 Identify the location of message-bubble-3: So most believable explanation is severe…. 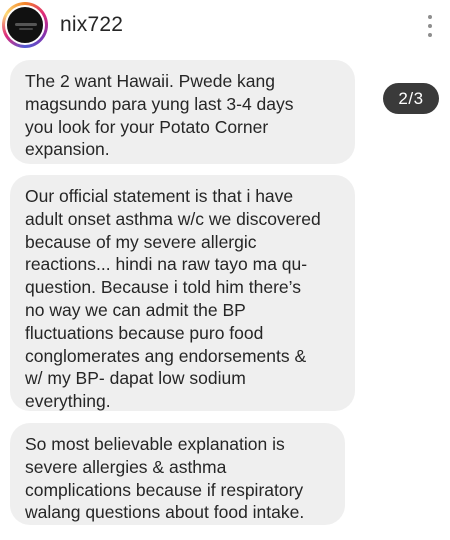
(177, 474).